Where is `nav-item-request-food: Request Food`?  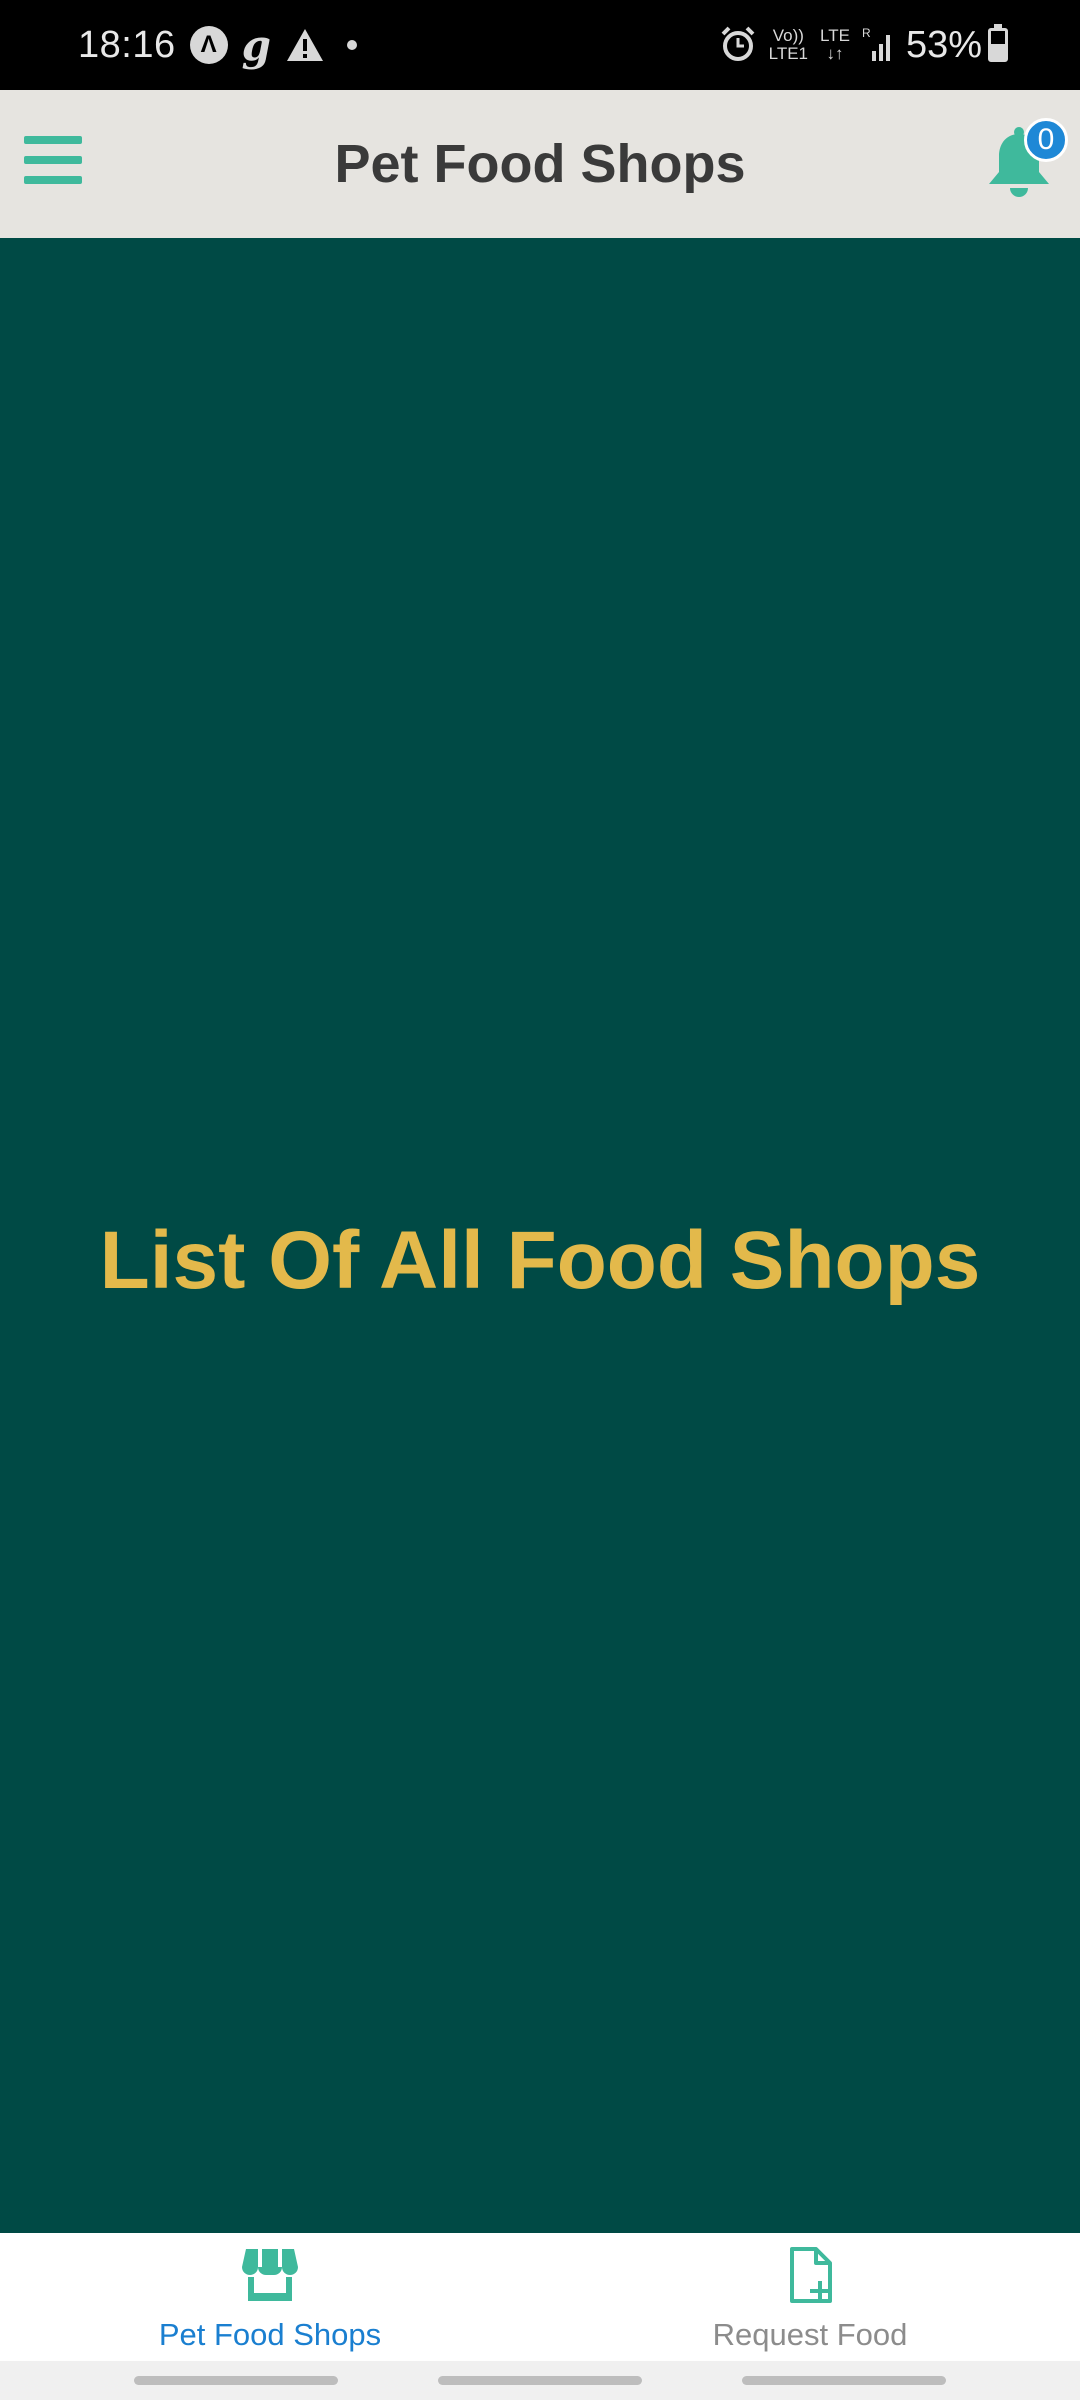 nav-item-request-food: Request Food is located at coordinates (810, 2297).